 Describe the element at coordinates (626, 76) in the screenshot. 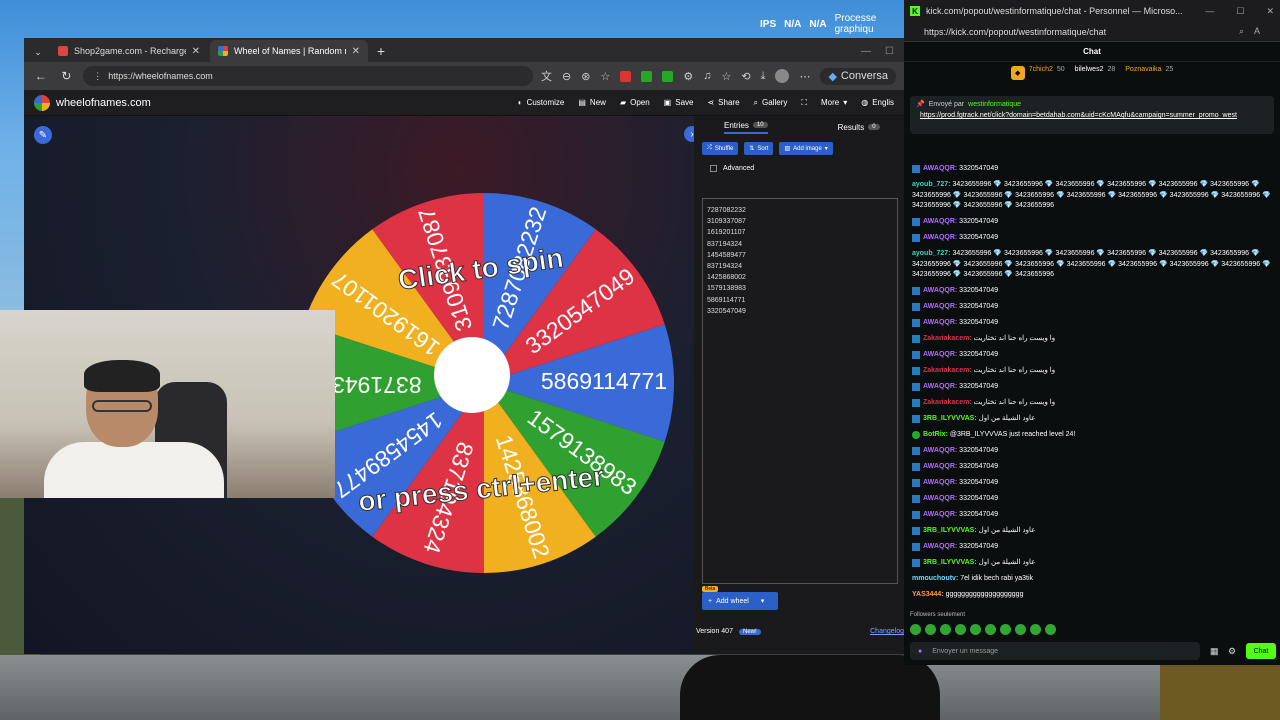

I see `extension-red-icon` at that location.